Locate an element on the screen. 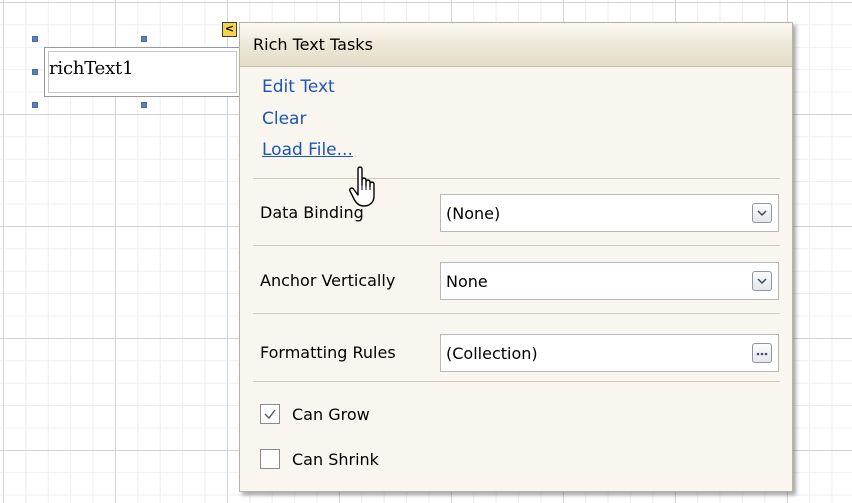 This screenshot has width=852, height=503. selection-handle-middle-left is located at coordinates (35, 72).